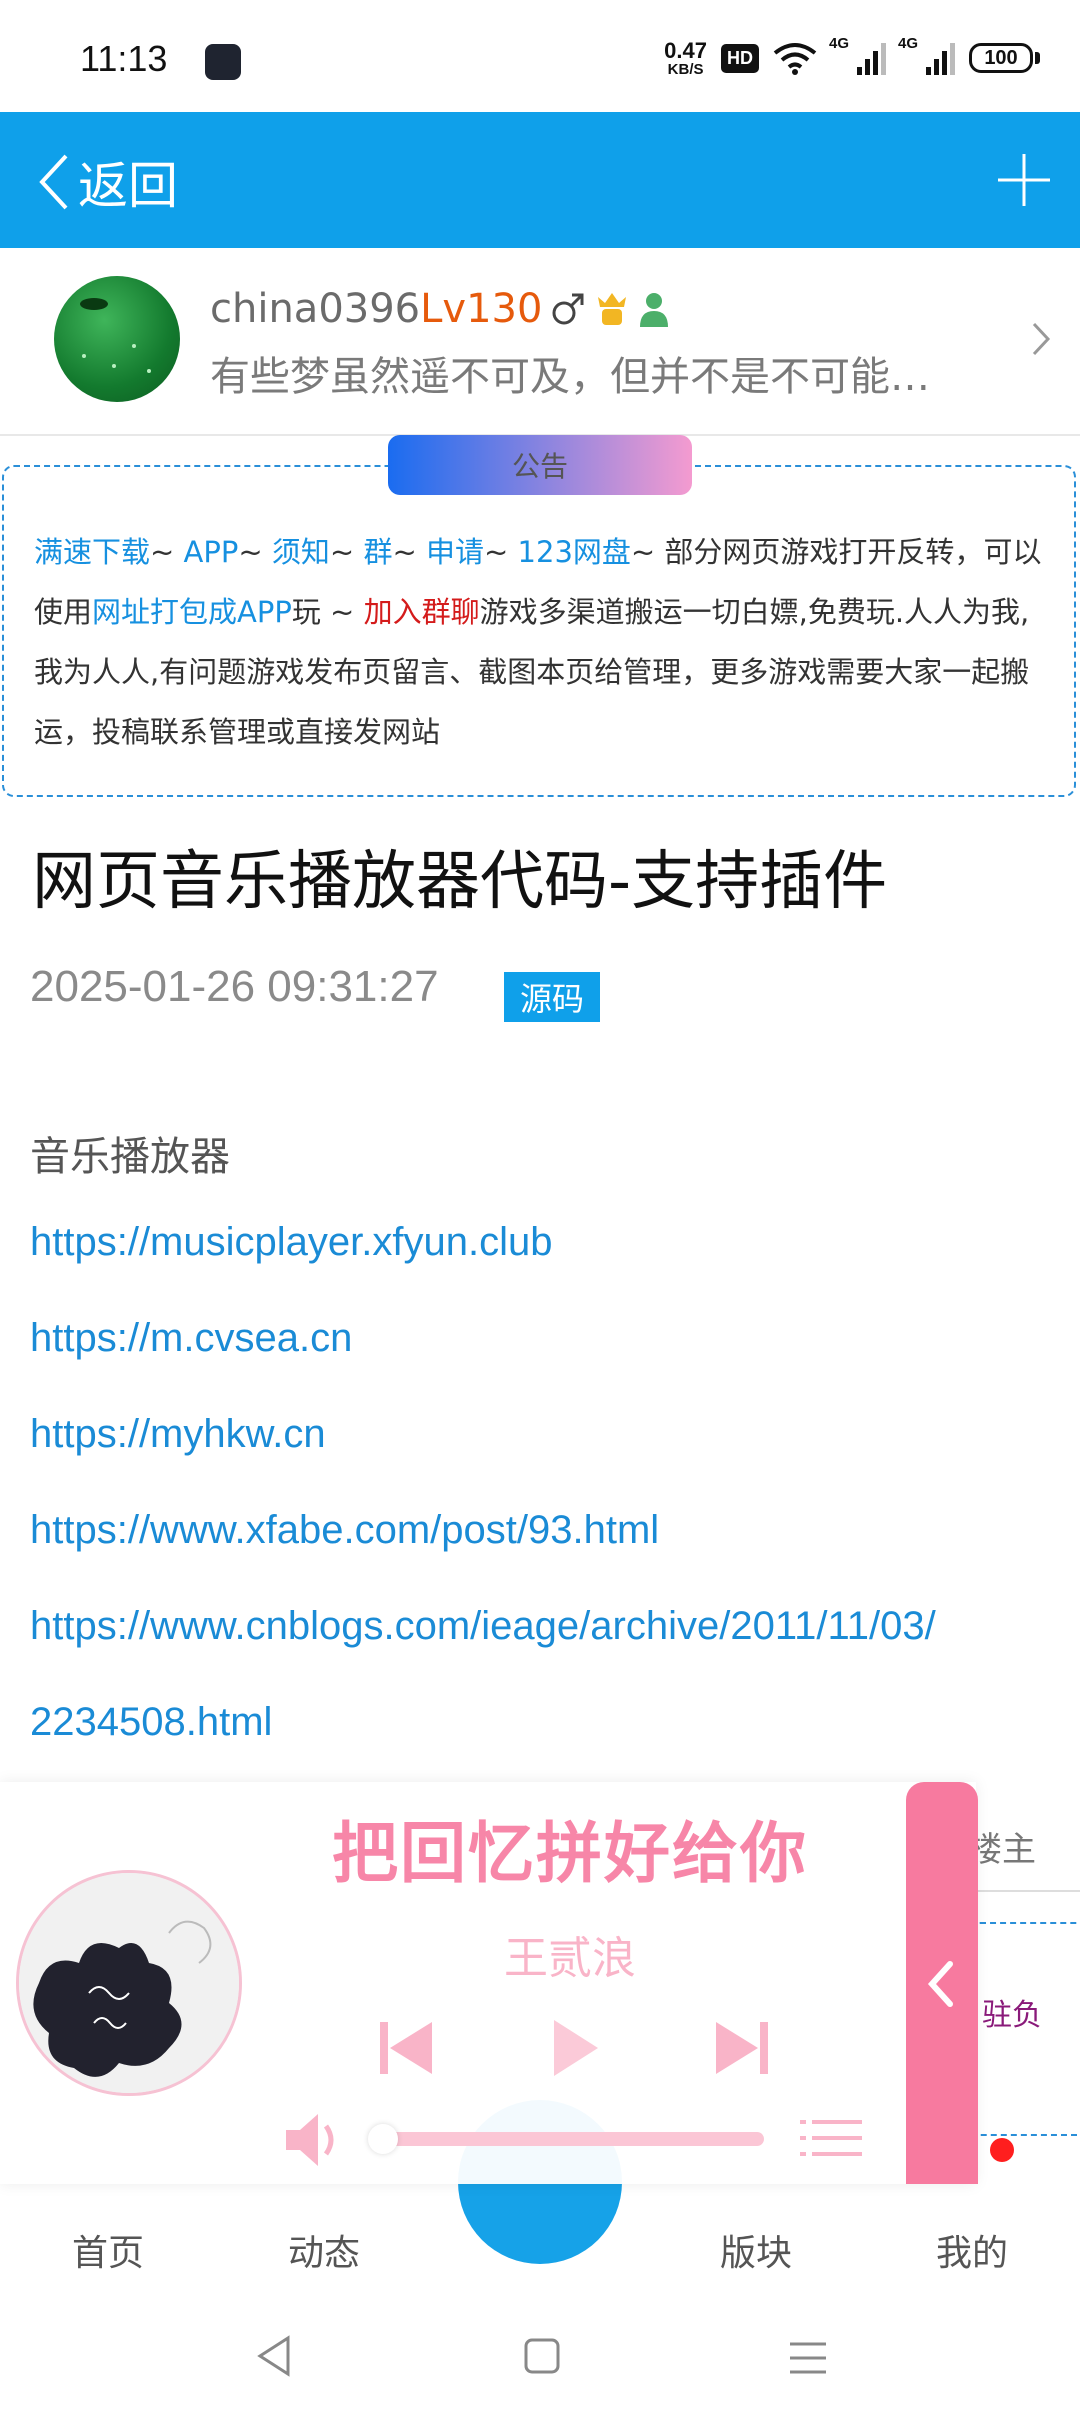 The image size is (1080, 2414). I want to click on admin-badge-icon, so click(612, 309).